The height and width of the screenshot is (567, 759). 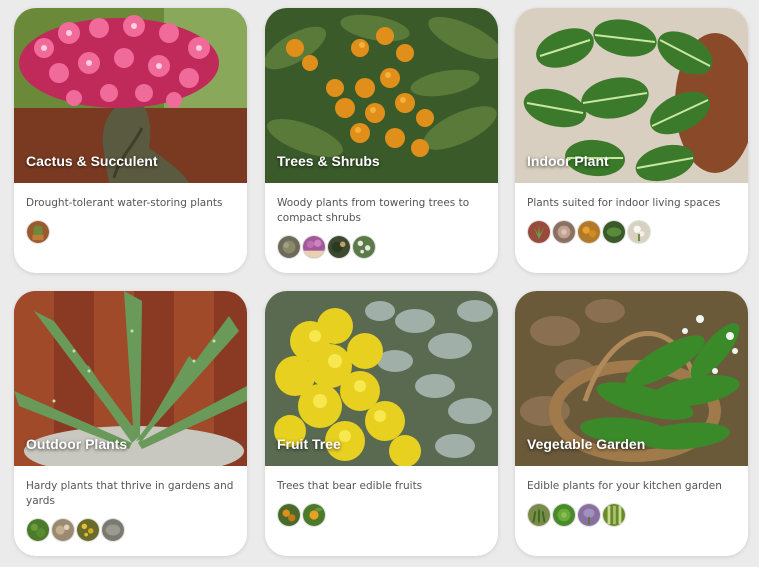 I want to click on category-description: Trees that bear edible fruits, so click(x=350, y=486).